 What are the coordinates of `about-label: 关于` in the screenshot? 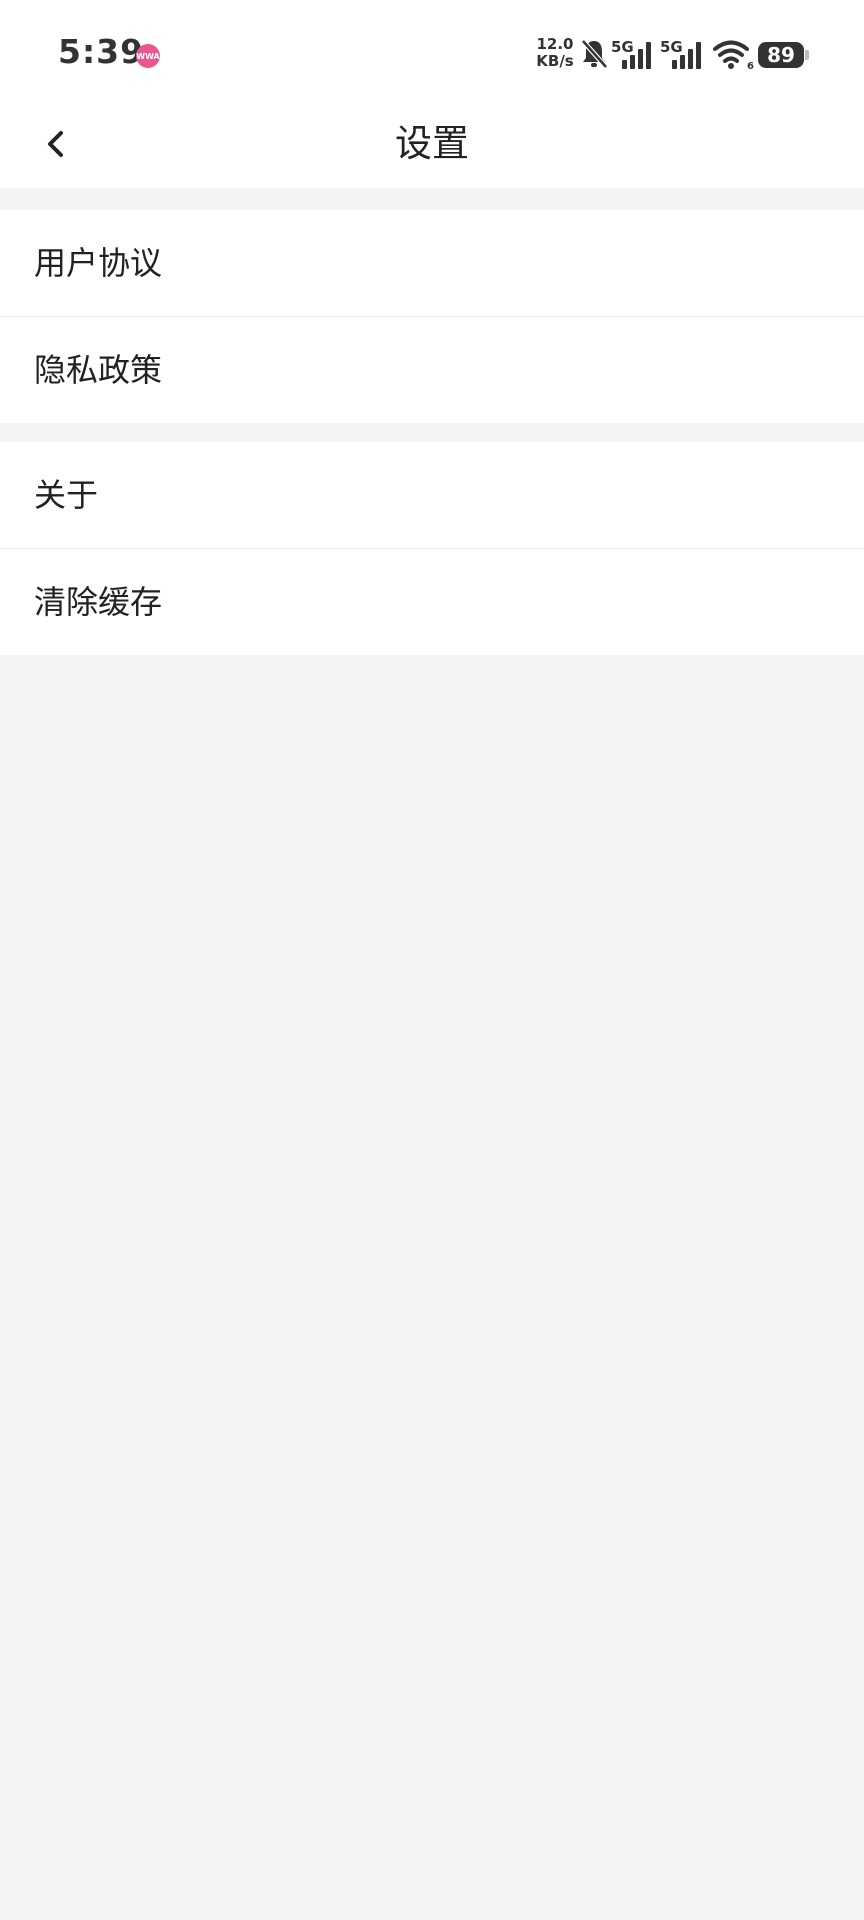 It's located at (66, 495).